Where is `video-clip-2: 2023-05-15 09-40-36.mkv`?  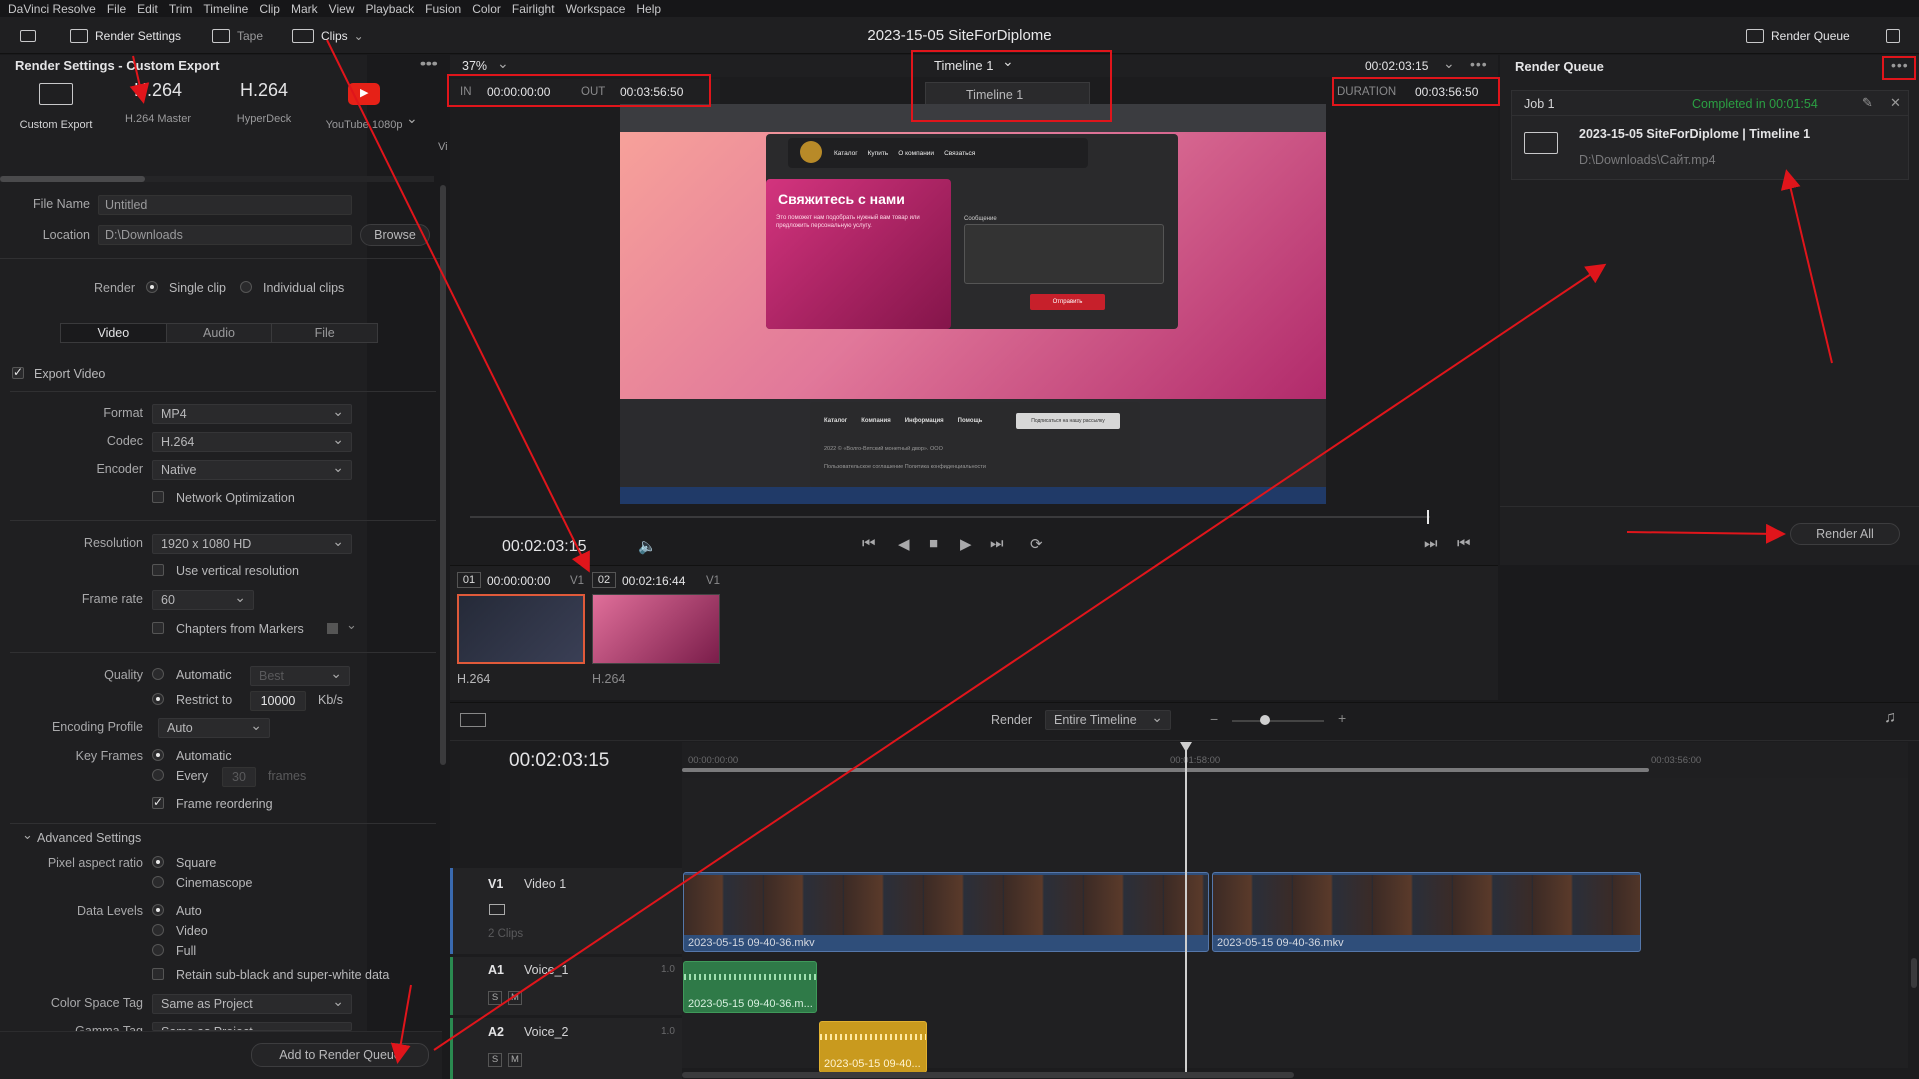
video-clip-2: 2023-05-15 09-40-36.mkv is located at coordinates (1426, 912).